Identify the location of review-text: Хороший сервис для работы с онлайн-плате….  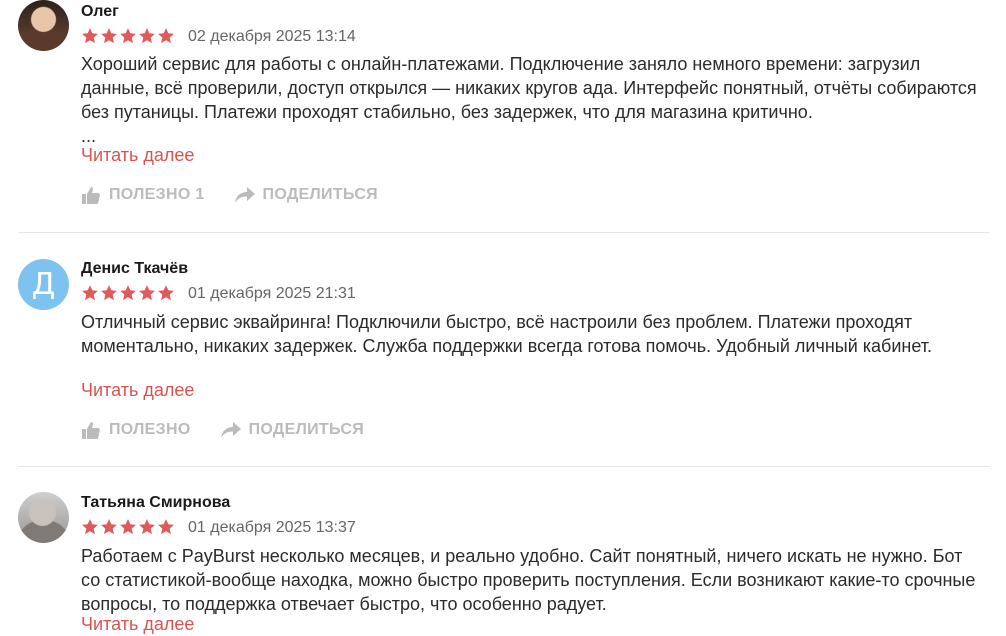
(529, 100).